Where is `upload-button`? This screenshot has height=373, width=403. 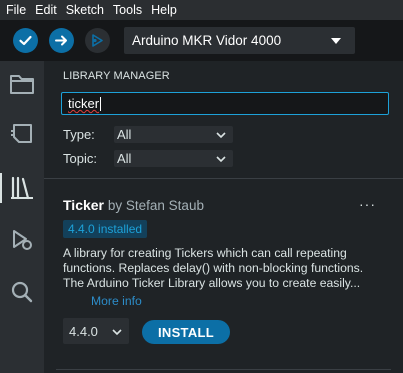
upload-button is located at coordinates (61, 40).